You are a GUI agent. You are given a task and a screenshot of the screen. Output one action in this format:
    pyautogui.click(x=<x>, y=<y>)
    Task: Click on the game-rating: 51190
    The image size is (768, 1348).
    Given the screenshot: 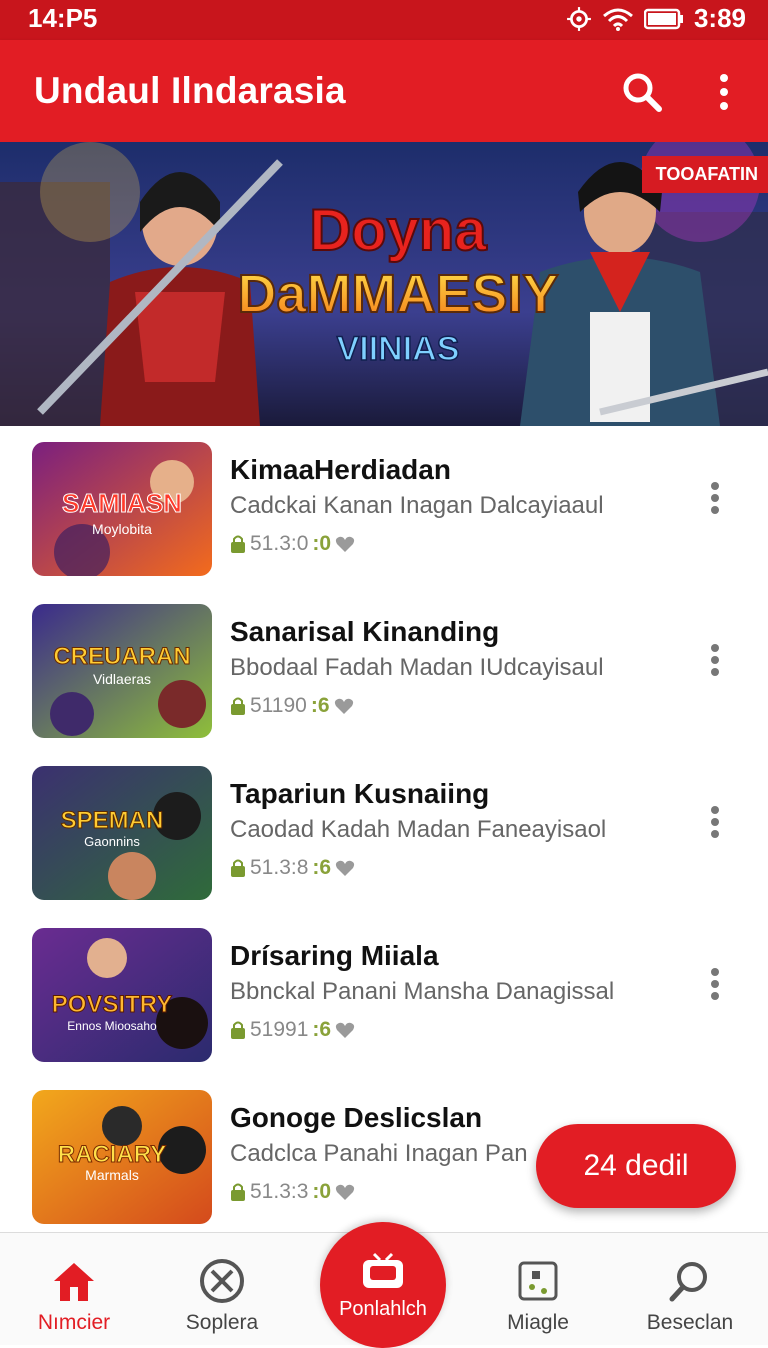 What is the action you would take?
    pyautogui.click(x=278, y=705)
    